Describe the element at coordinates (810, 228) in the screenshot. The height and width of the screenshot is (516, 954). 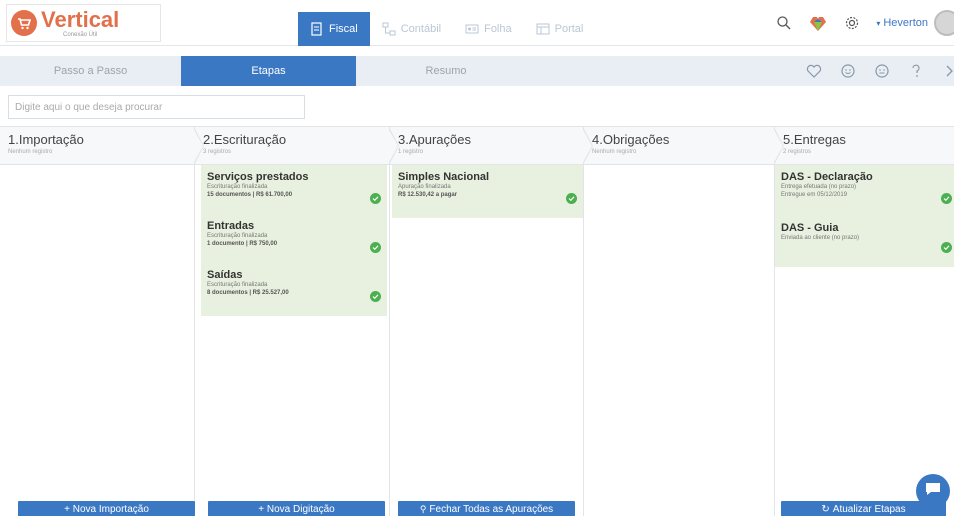
I see `card-title: DAS - Guia` at that location.